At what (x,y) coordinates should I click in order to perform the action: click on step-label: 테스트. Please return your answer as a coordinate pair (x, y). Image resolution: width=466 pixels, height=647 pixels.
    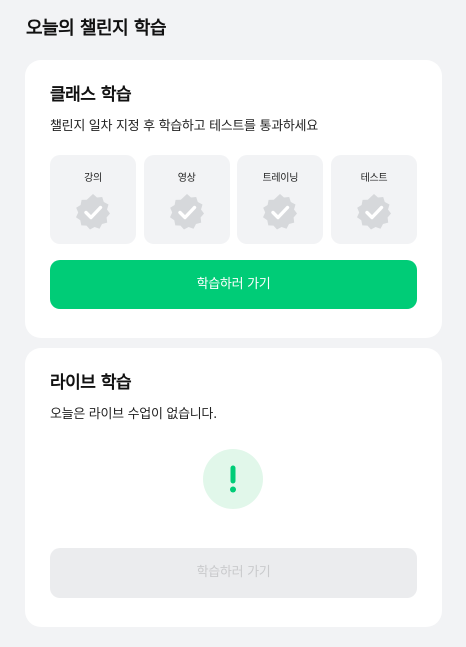
    Looking at the image, I should click on (374, 178).